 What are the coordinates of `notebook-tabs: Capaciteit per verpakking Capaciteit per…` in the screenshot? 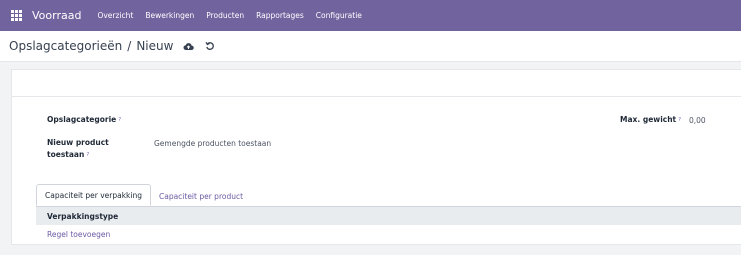 It's located at (143, 195).